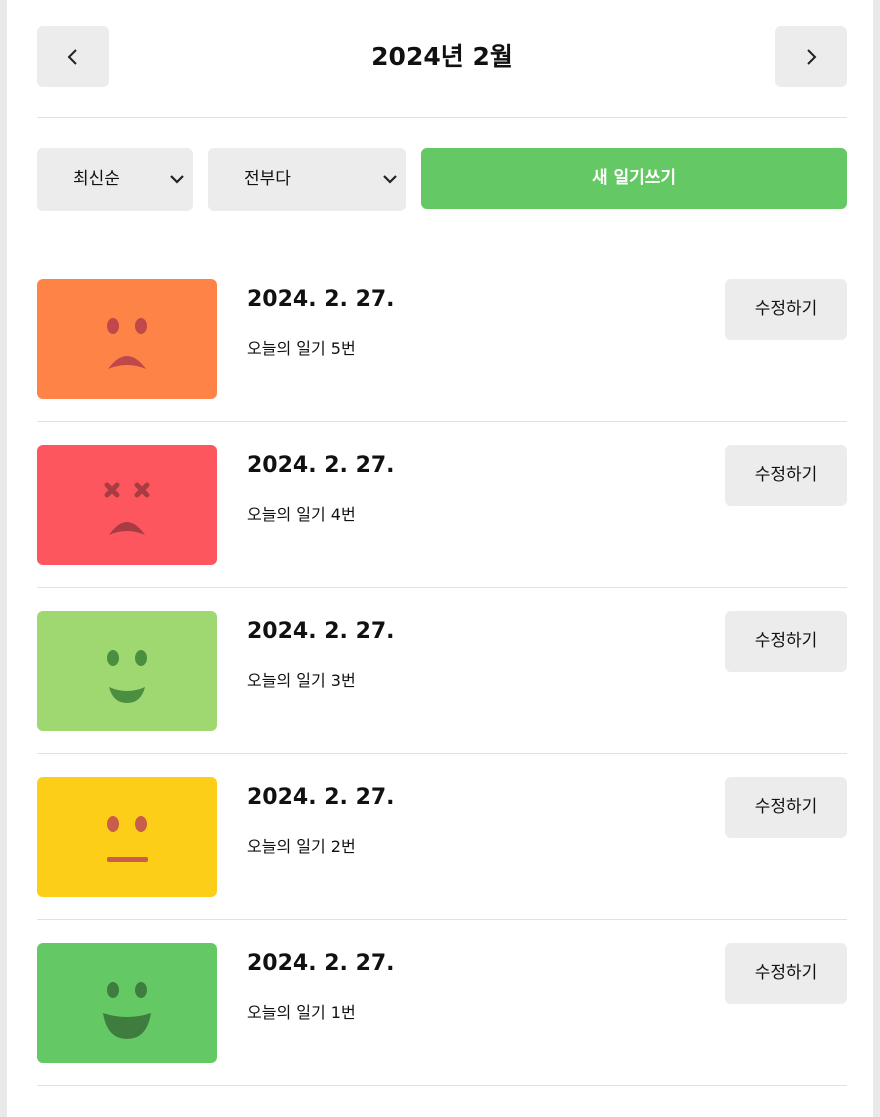  I want to click on diary-content: 오늘의 일기 2번, so click(301, 845).